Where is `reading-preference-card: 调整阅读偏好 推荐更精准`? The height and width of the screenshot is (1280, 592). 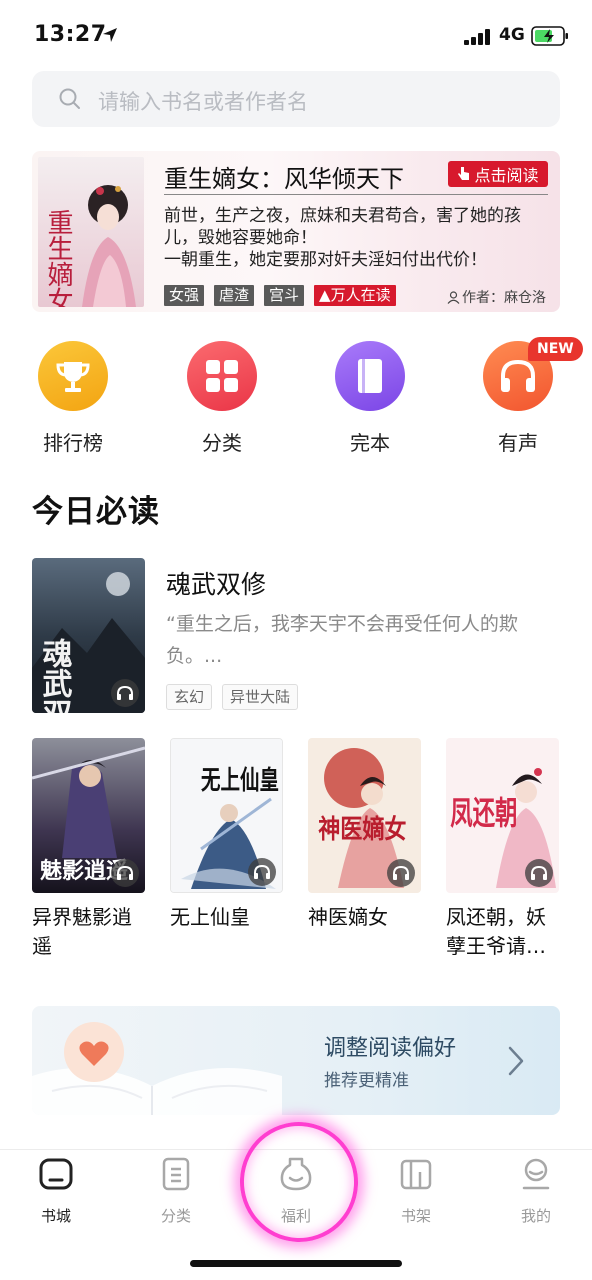 reading-preference-card: 调整阅读偏好 推荐更精准 is located at coordinates (296, 1060).